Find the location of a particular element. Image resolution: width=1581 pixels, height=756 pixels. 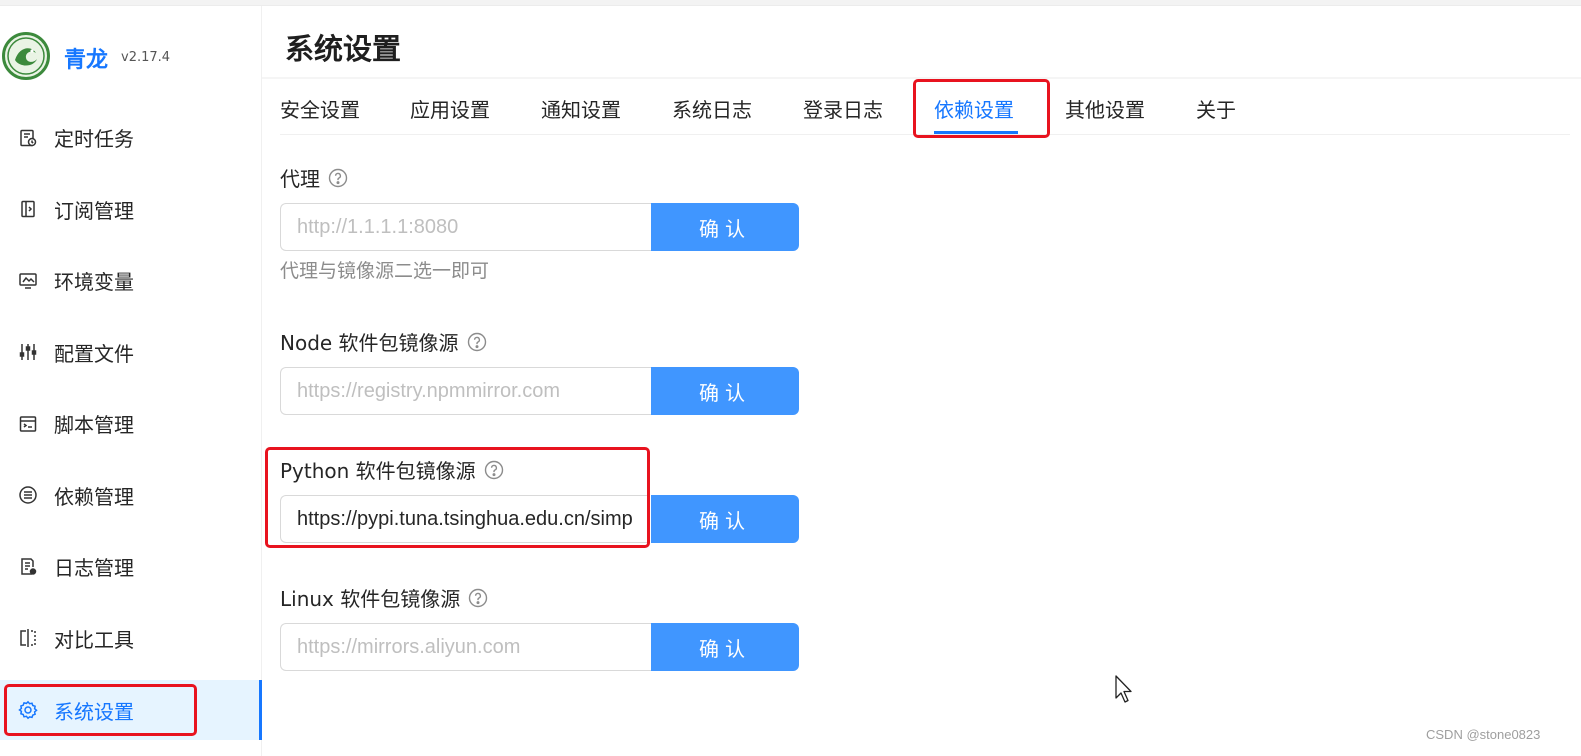

sidebar-item-dependencies: 依赖管理 is located at coordinates (131, 496).